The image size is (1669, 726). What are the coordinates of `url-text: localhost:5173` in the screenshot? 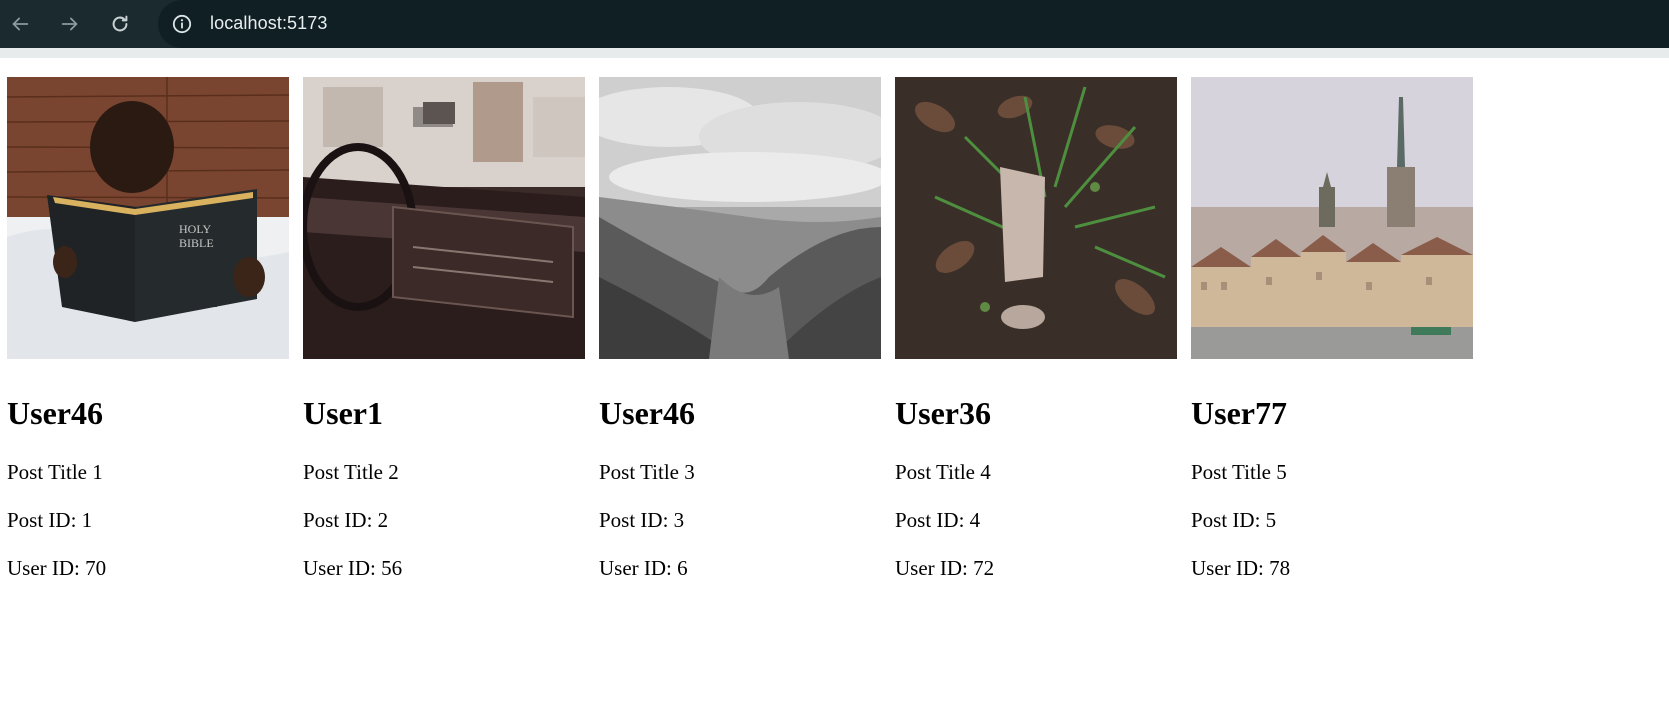 It's located at (269, 23).